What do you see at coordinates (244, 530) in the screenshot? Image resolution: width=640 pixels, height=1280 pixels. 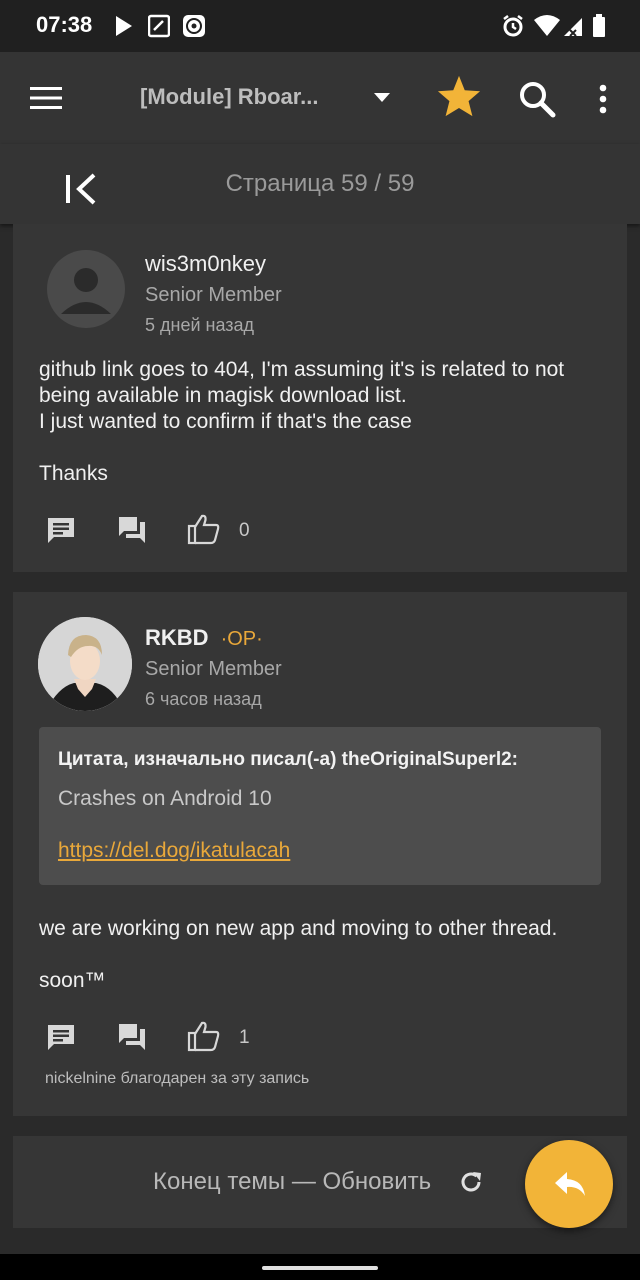 I see `like-count: 0` at bounding box center [244, 530].